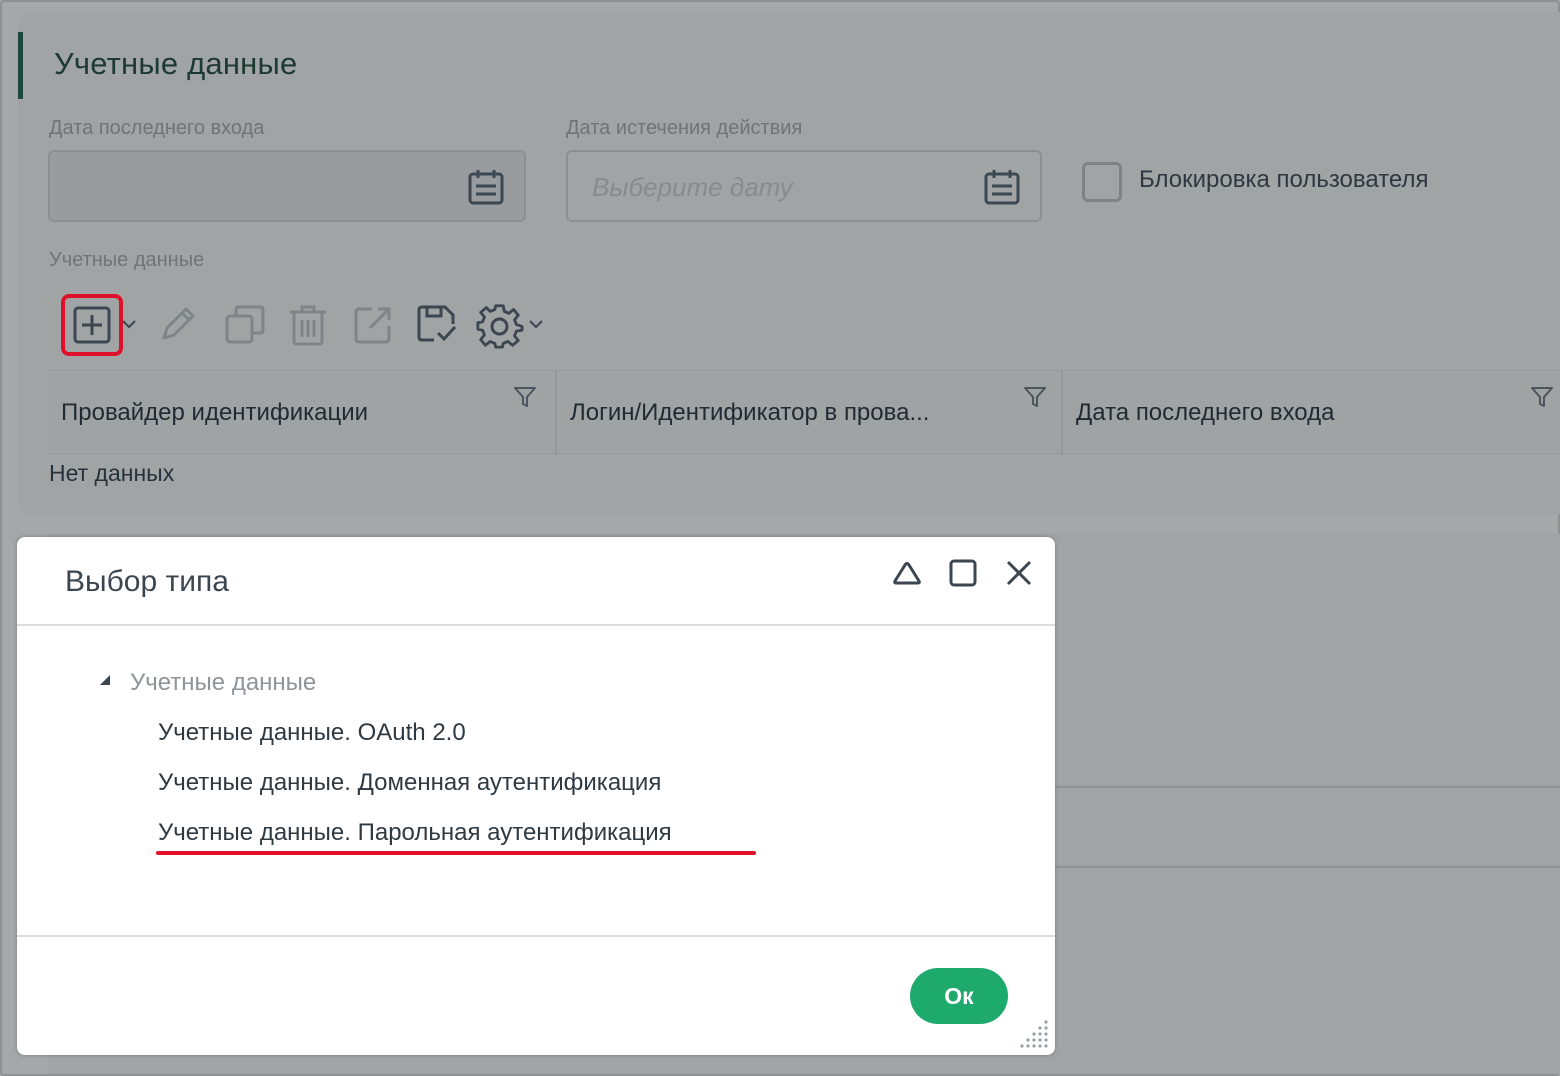 This screenshot has height=1076, width=1560. I want to click on tree-root-item: Учетные данные, so click(223, 683).